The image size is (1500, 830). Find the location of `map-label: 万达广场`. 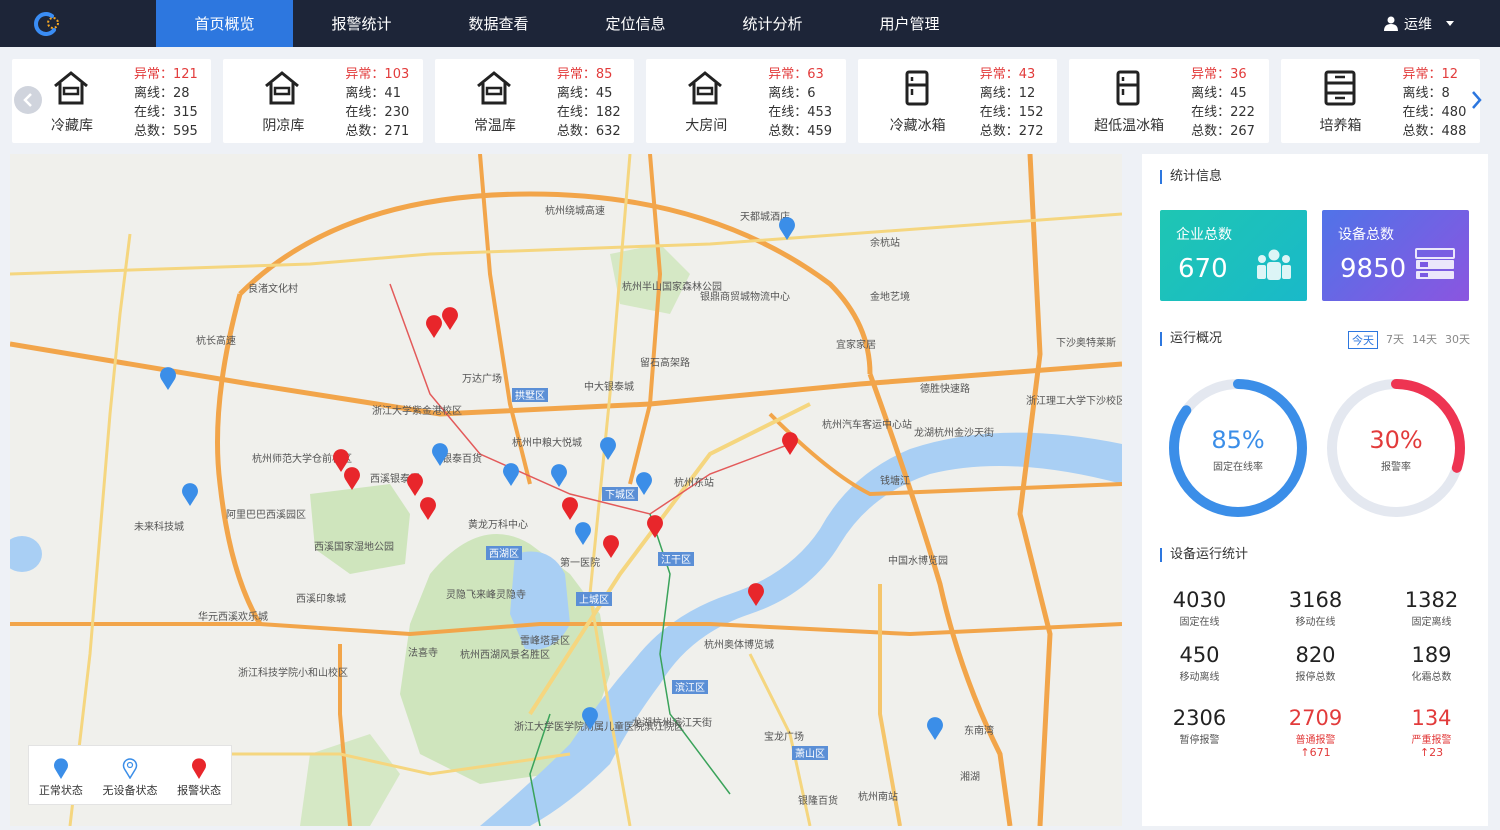

map-label: 万达广场 is located at coordinates (482, 378).